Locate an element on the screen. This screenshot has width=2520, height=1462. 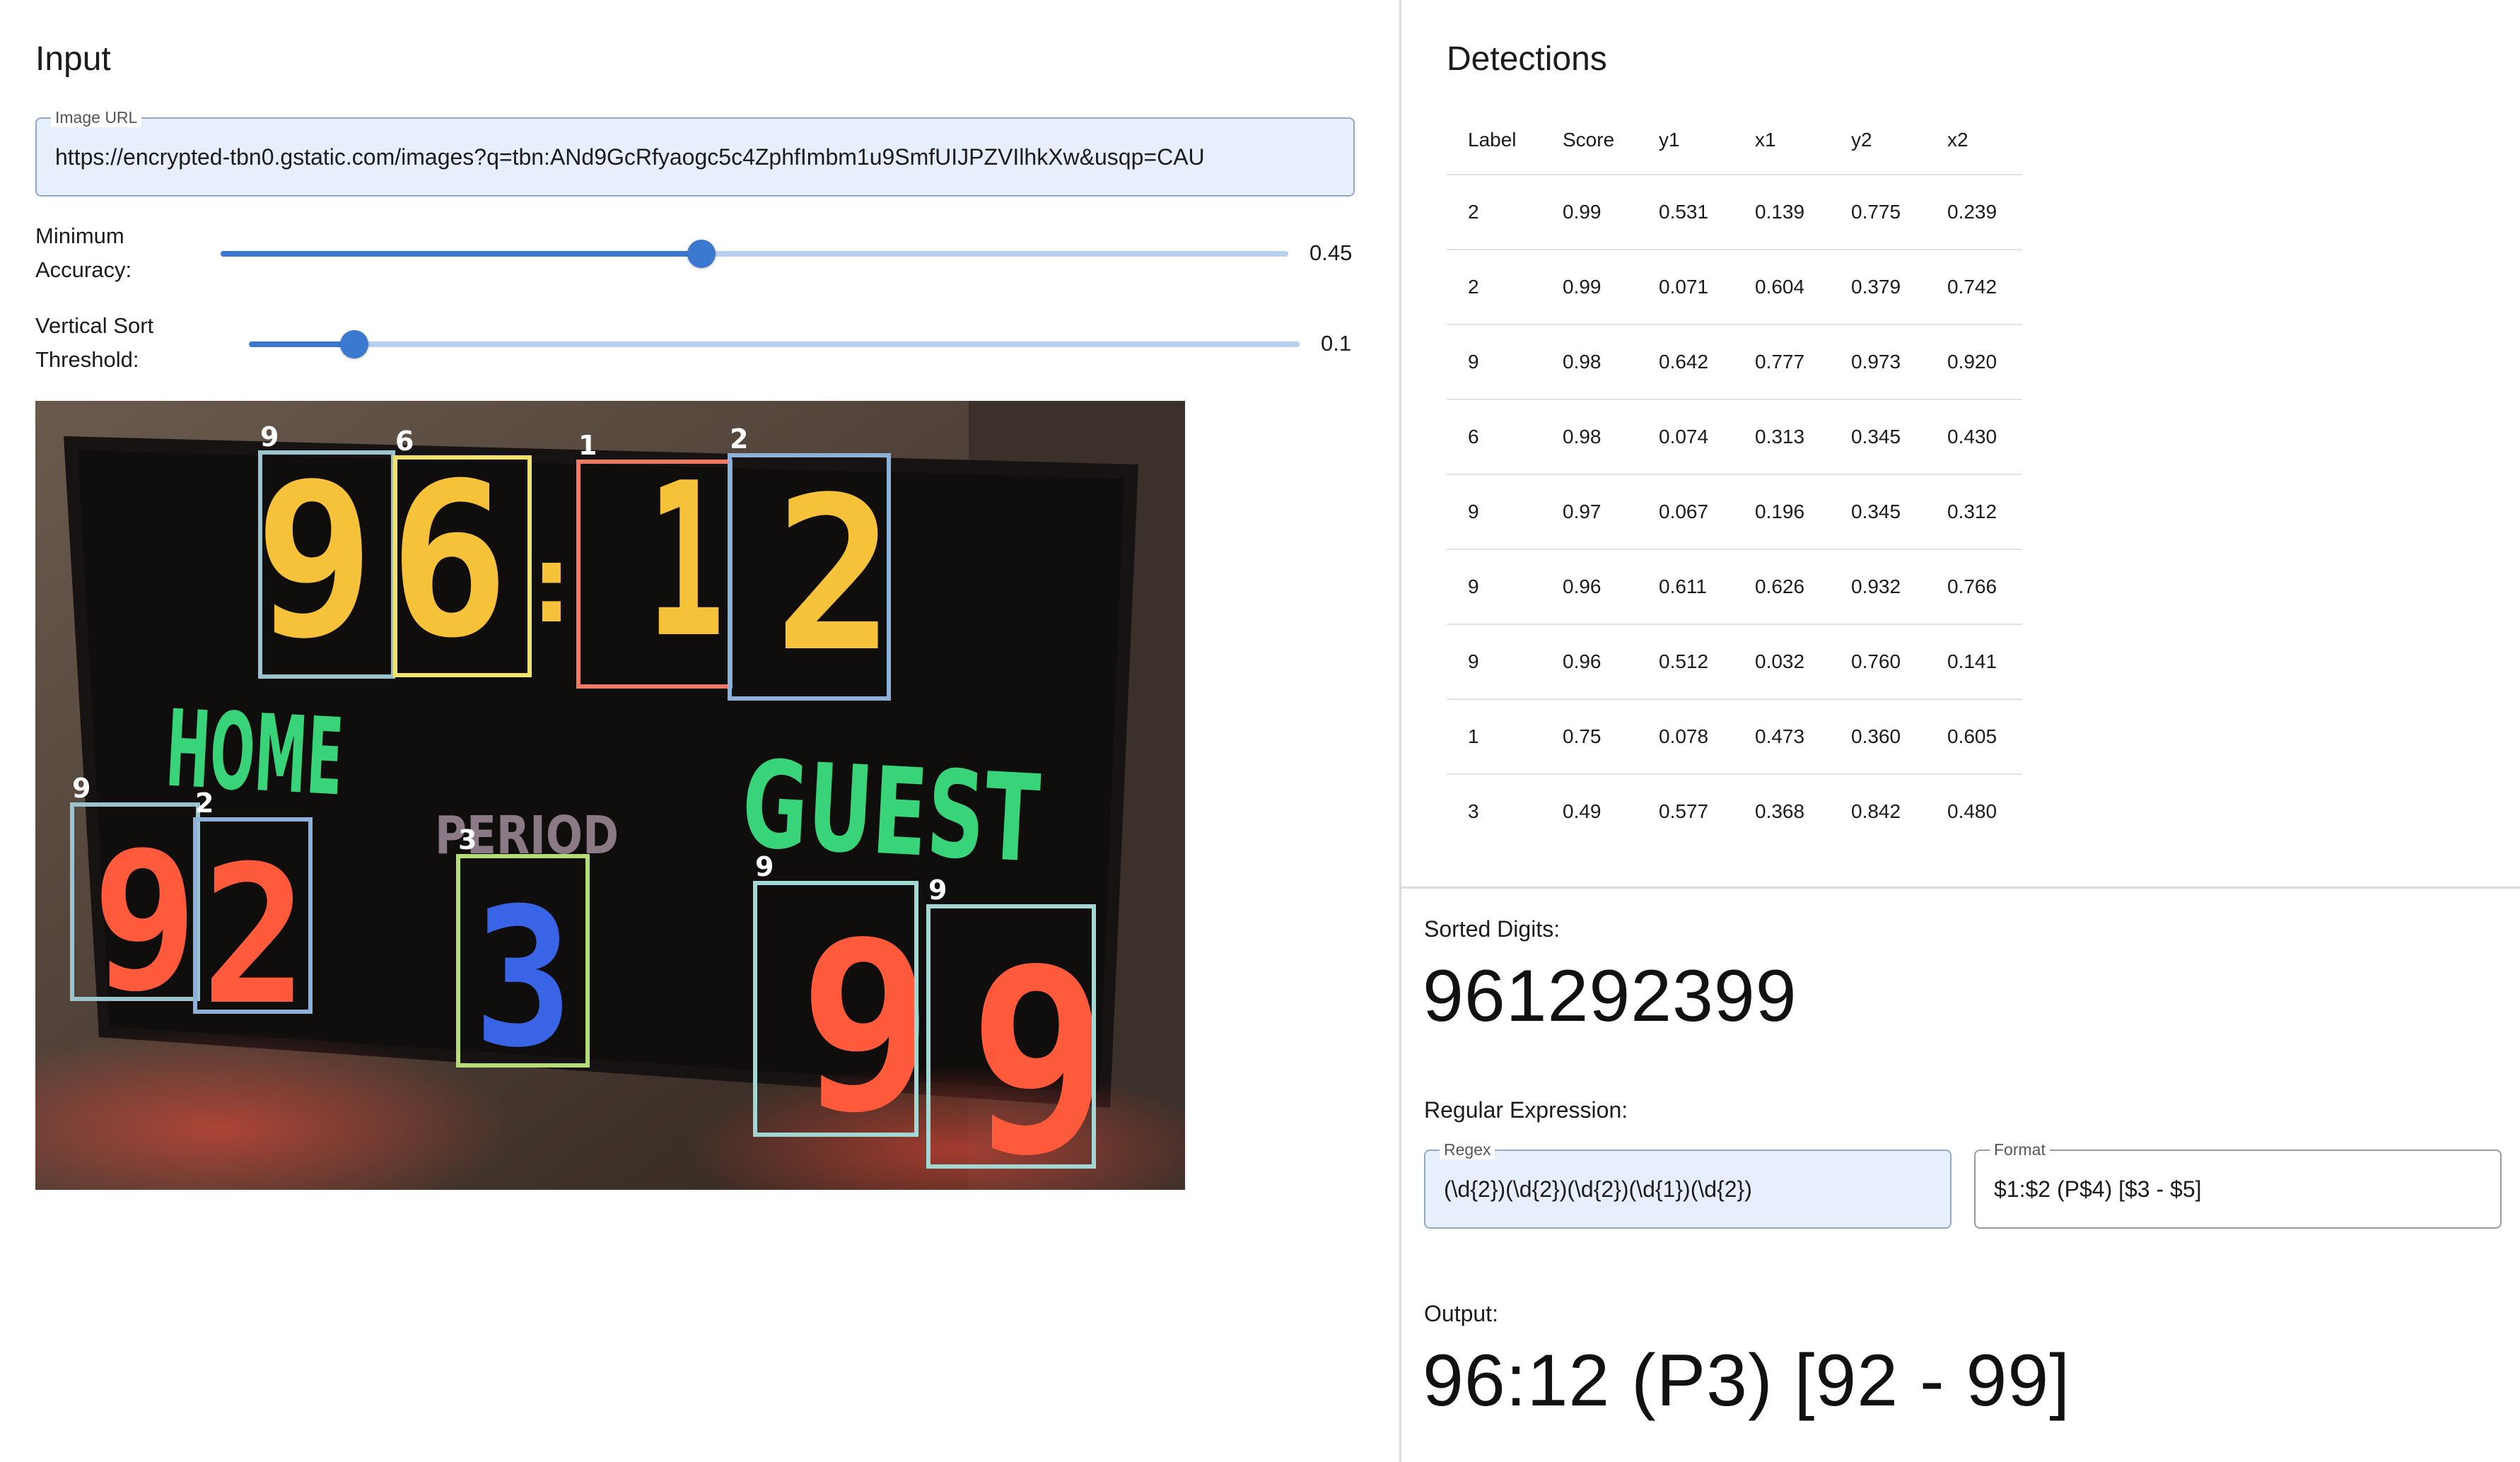
table-cell: 0.074 is located at coordinates (1686, 436).